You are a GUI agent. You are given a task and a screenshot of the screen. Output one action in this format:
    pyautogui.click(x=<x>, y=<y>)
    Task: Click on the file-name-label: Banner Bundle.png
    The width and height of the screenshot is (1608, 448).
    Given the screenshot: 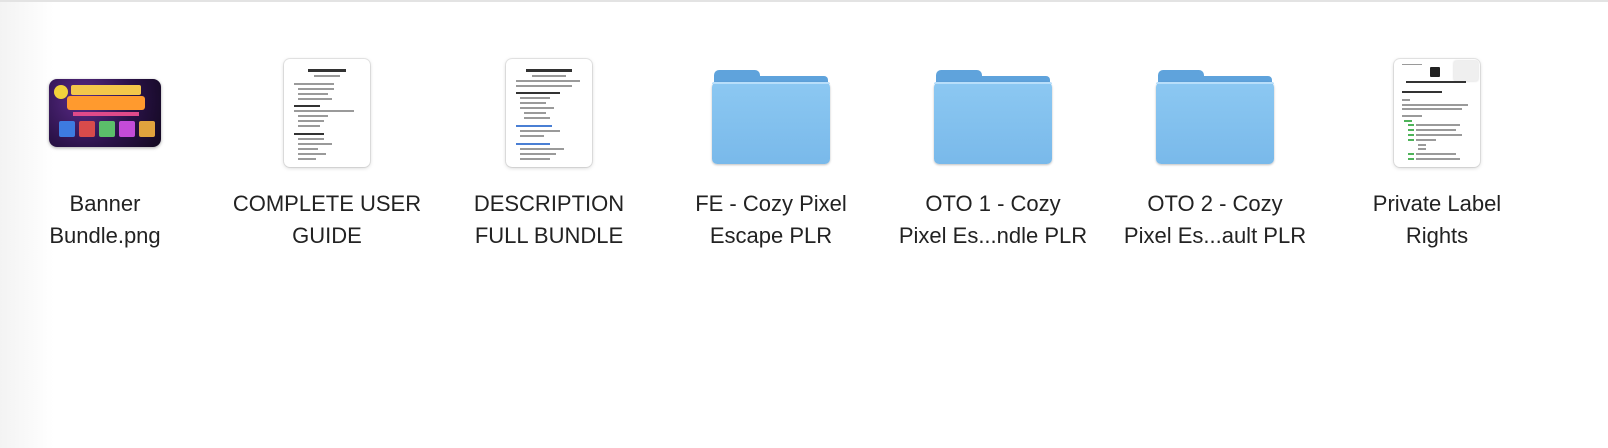 What is the action you would take?
    pyautogui.click(x=105, y=219)
    